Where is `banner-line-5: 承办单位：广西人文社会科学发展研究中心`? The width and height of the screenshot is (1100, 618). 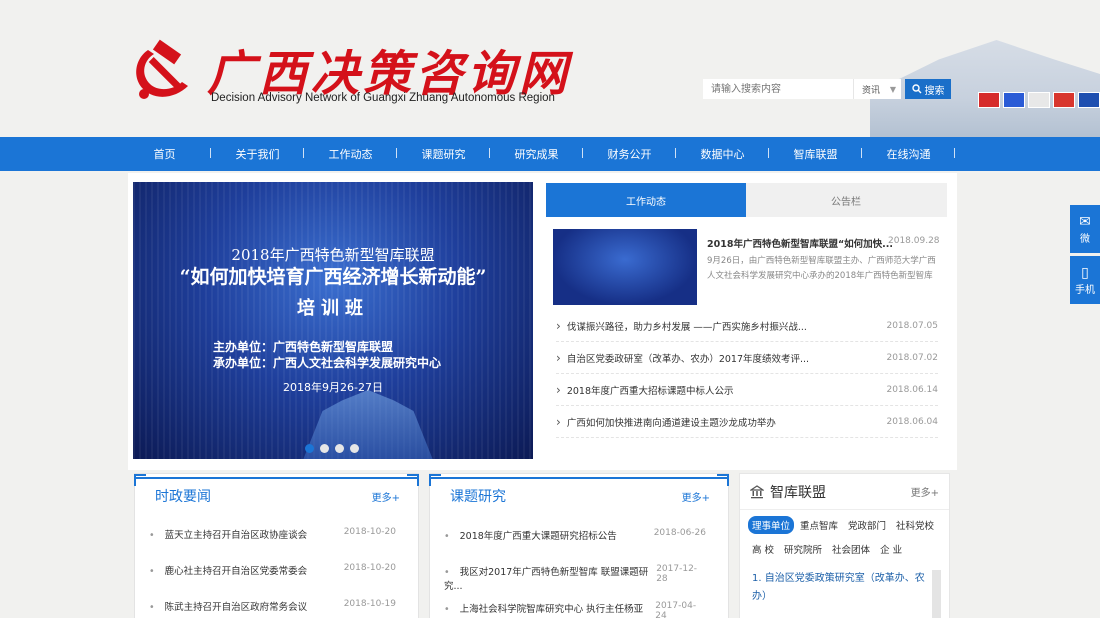
banner-line-5: 承办单位：广西人文社会科学发展研究中心 is located at coordinates (327, 363).